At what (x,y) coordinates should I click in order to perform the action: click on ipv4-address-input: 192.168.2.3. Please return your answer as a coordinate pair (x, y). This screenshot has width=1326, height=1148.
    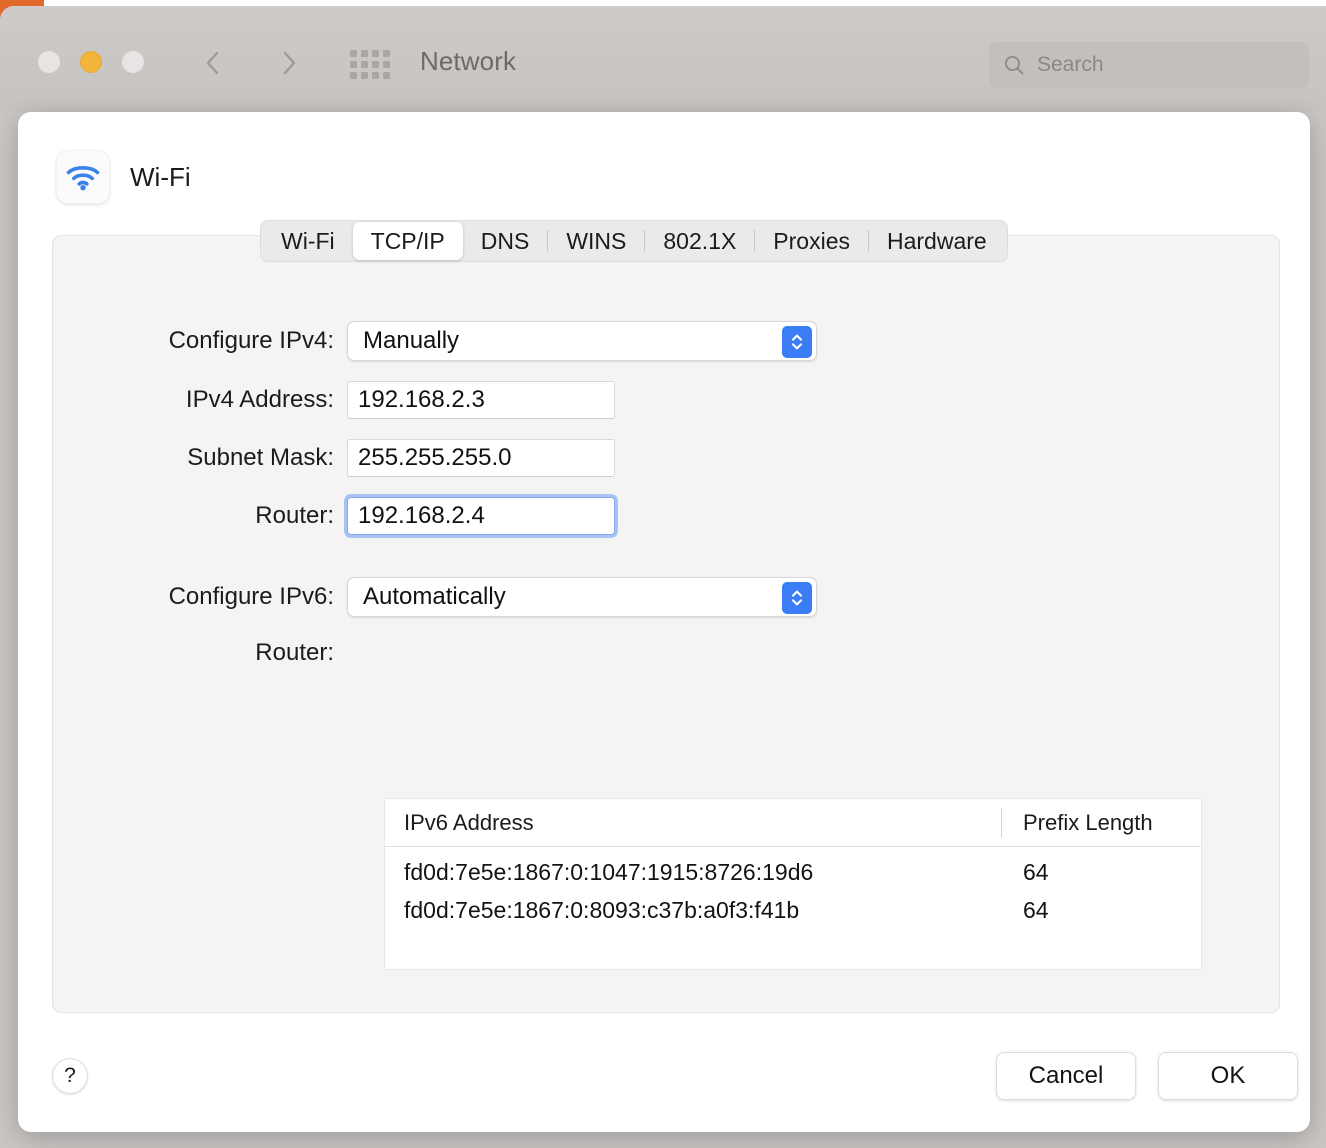
    Looking at the image, I should click on (481, 400).